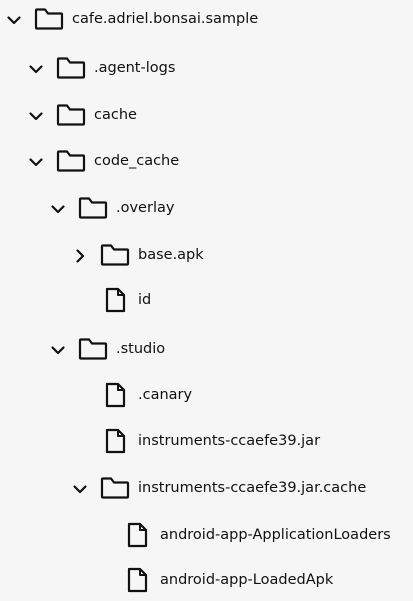 The image size is (413, 601). I want to click on tree-item-label: id, so click(145, 300).